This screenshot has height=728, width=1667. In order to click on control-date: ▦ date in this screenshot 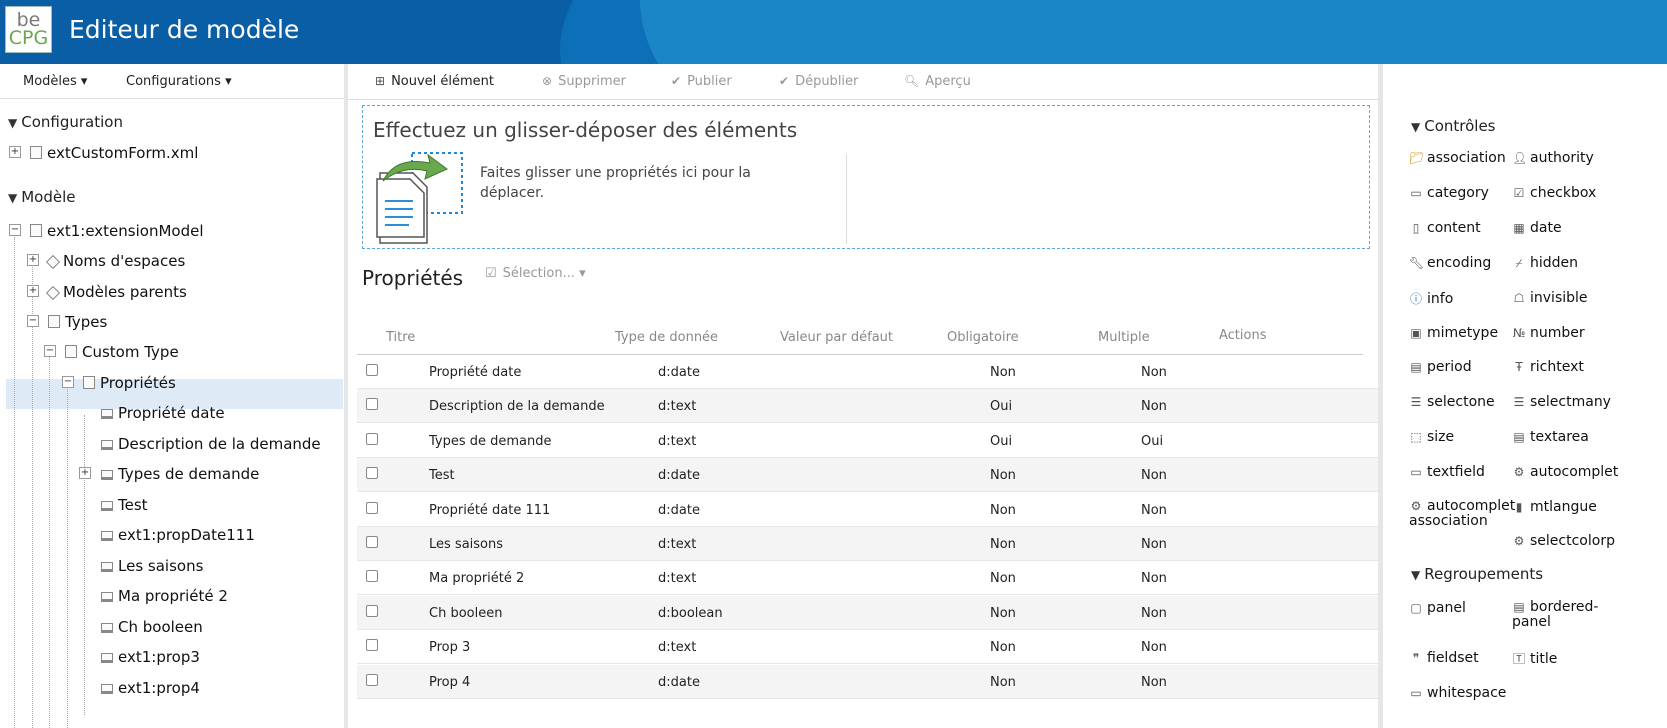, I will do `click(1536, 228)`.